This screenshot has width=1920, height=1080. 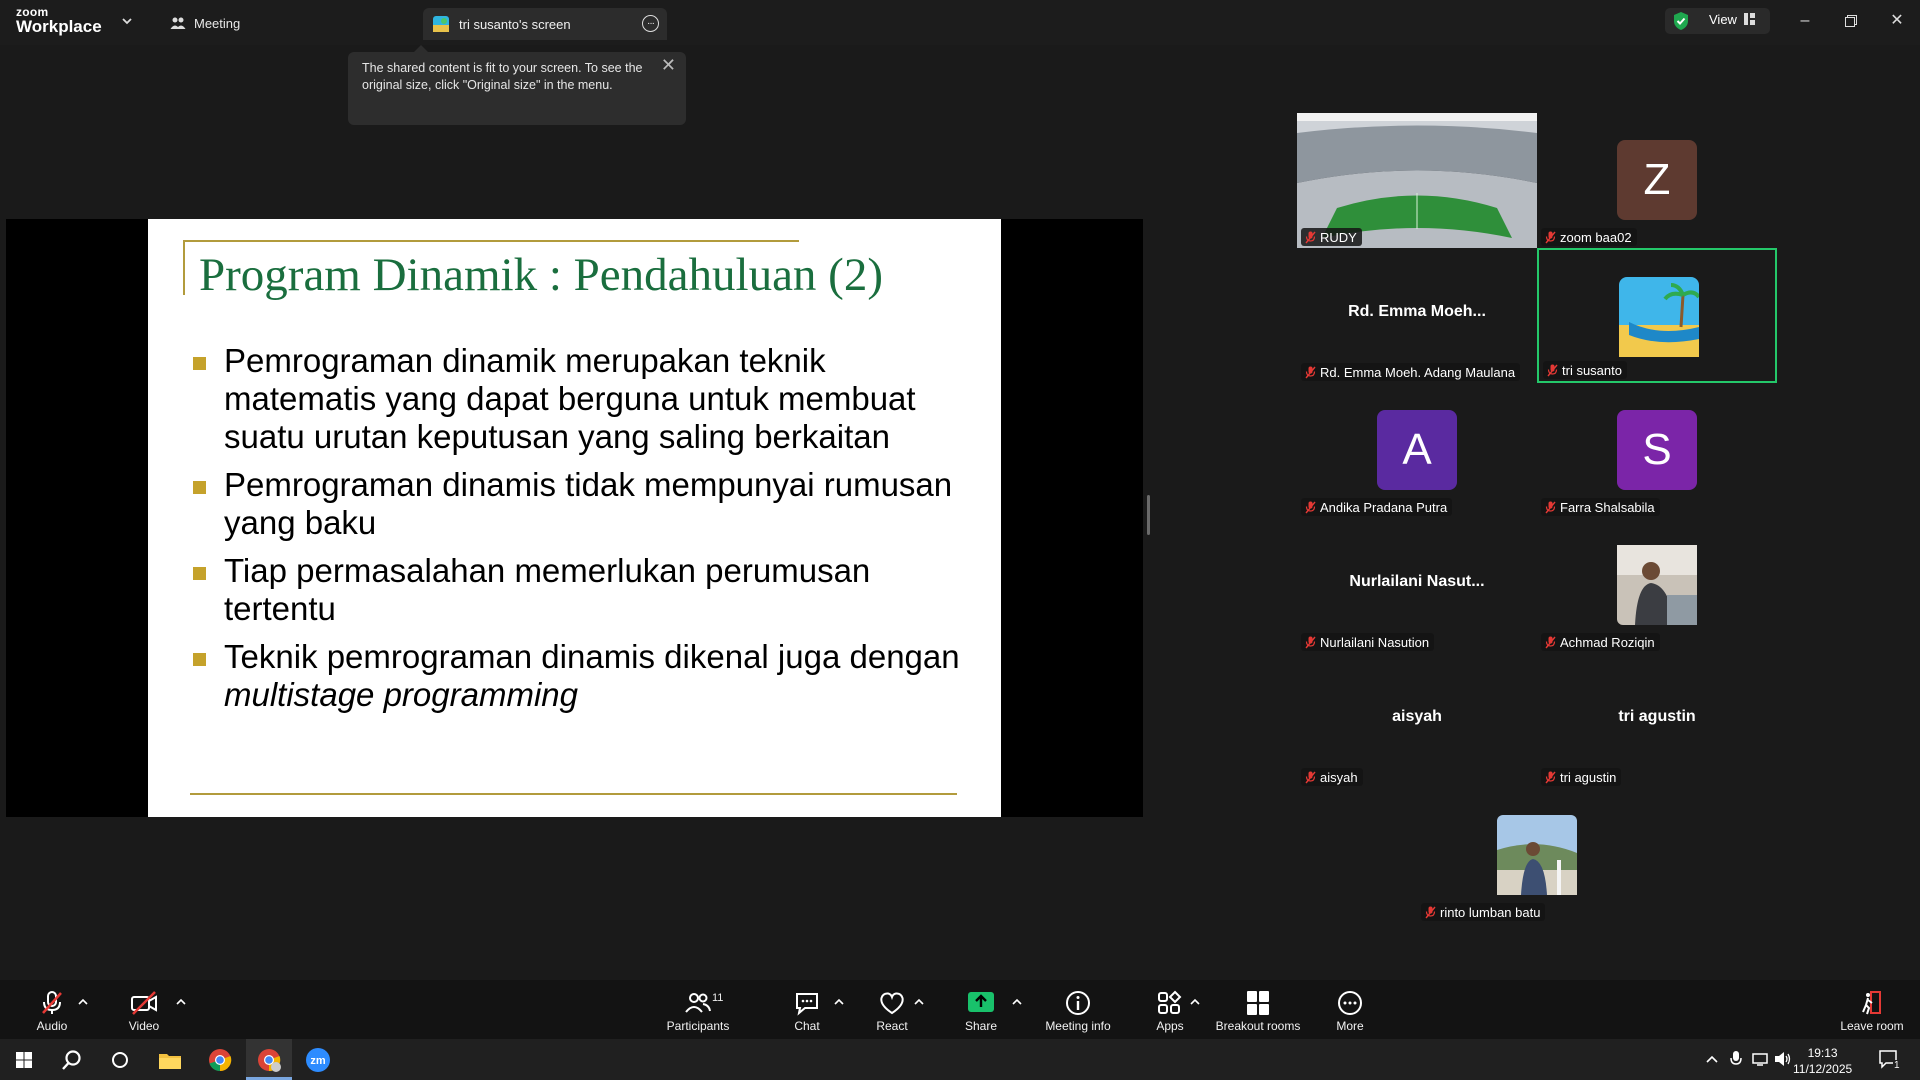 I want to click on video-caret-icon, so click(x=181, y=1002).